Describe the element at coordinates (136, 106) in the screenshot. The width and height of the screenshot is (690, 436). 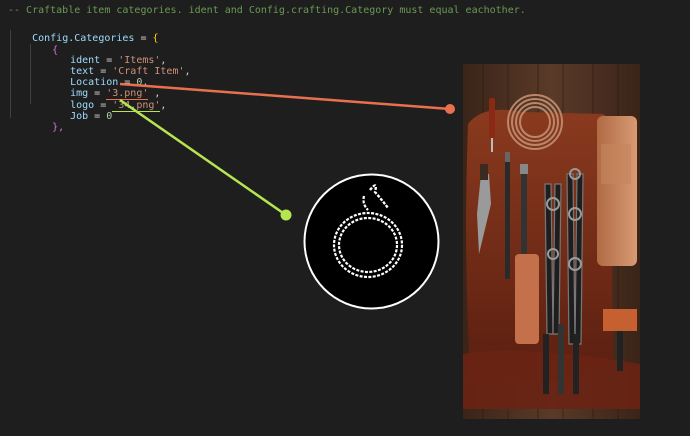
I see `field-value: '34.png'` at that location.